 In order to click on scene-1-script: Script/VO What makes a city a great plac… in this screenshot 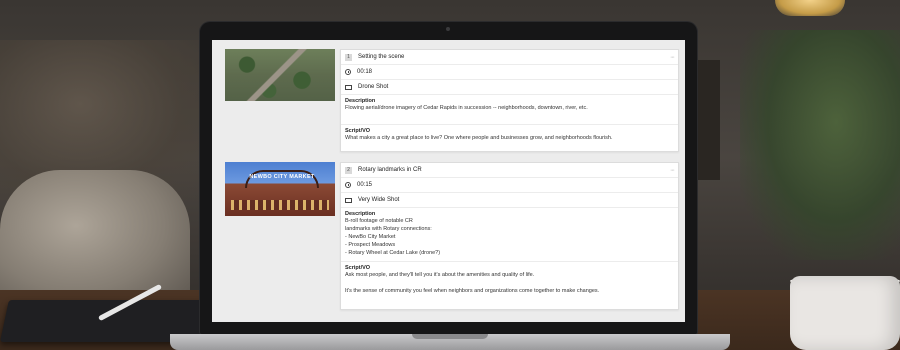, I will do `click(509, 133)`.